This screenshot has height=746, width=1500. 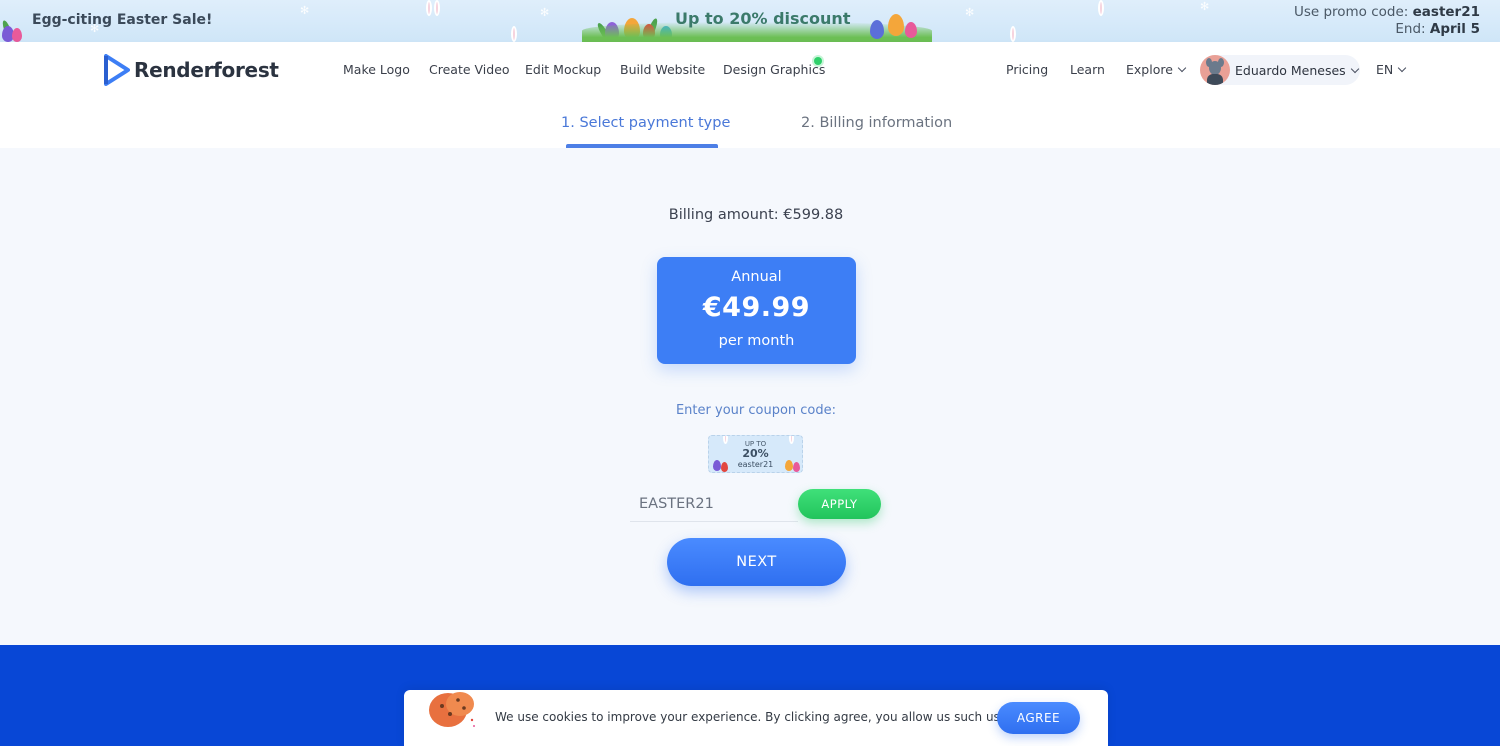 I want to click on nav-edit-mockup: Edit Mockup, so click(x=563, y=69).